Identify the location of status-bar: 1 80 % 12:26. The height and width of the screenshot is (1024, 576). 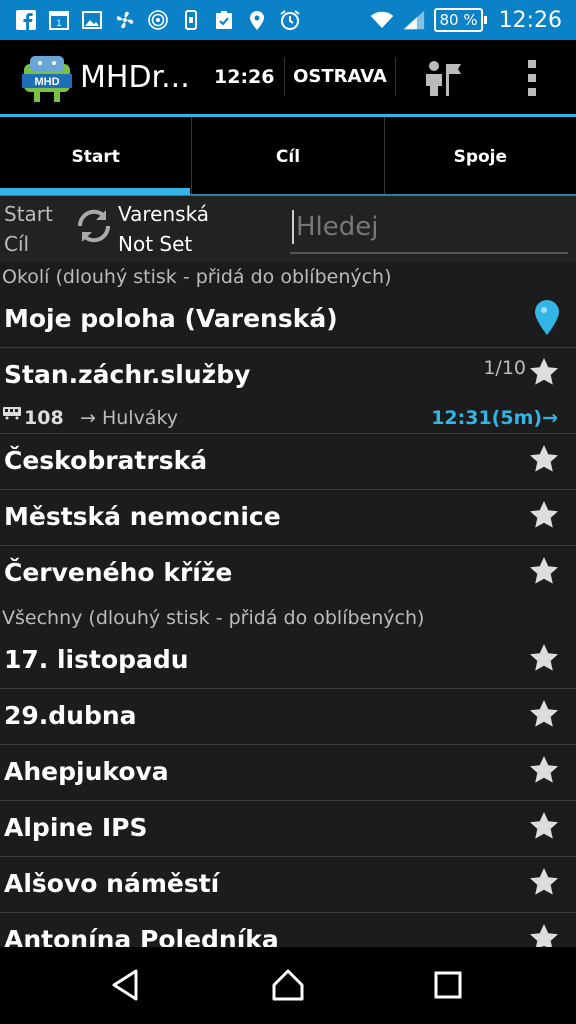
(288, 20).